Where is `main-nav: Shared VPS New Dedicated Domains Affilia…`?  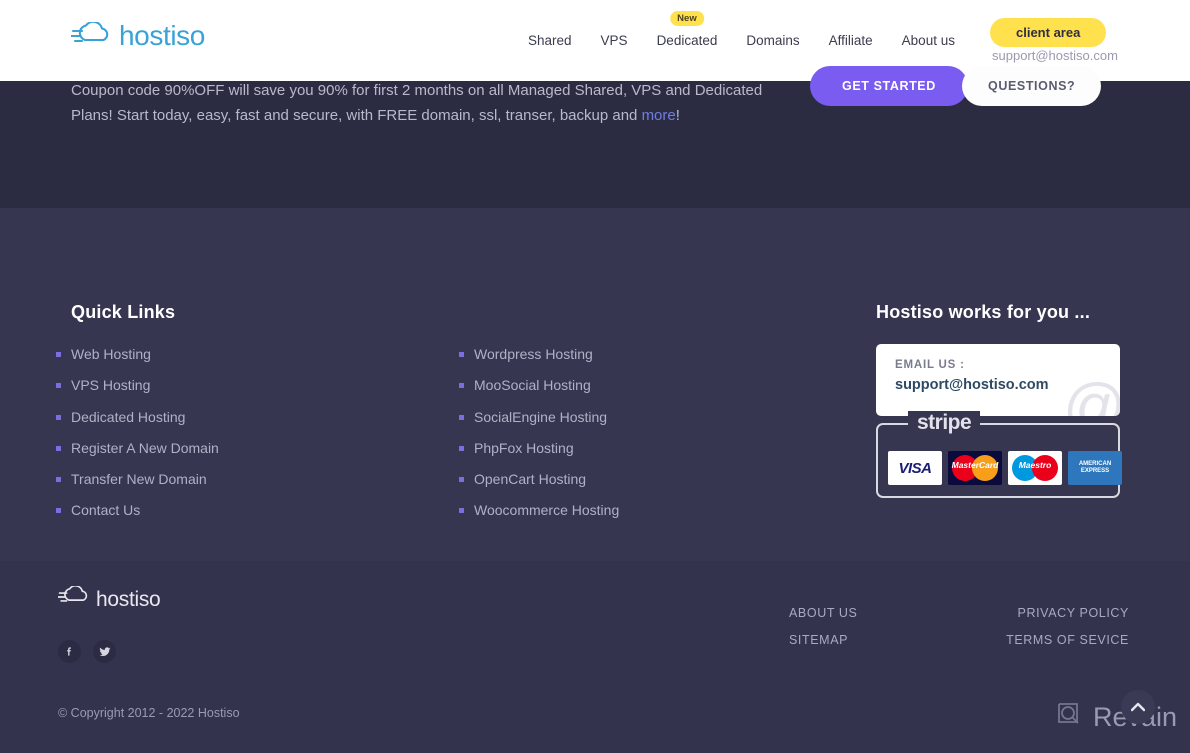 main-nav: Shared VPS New Dedicated Domains Affilia… is located at coordinates (741, 29).